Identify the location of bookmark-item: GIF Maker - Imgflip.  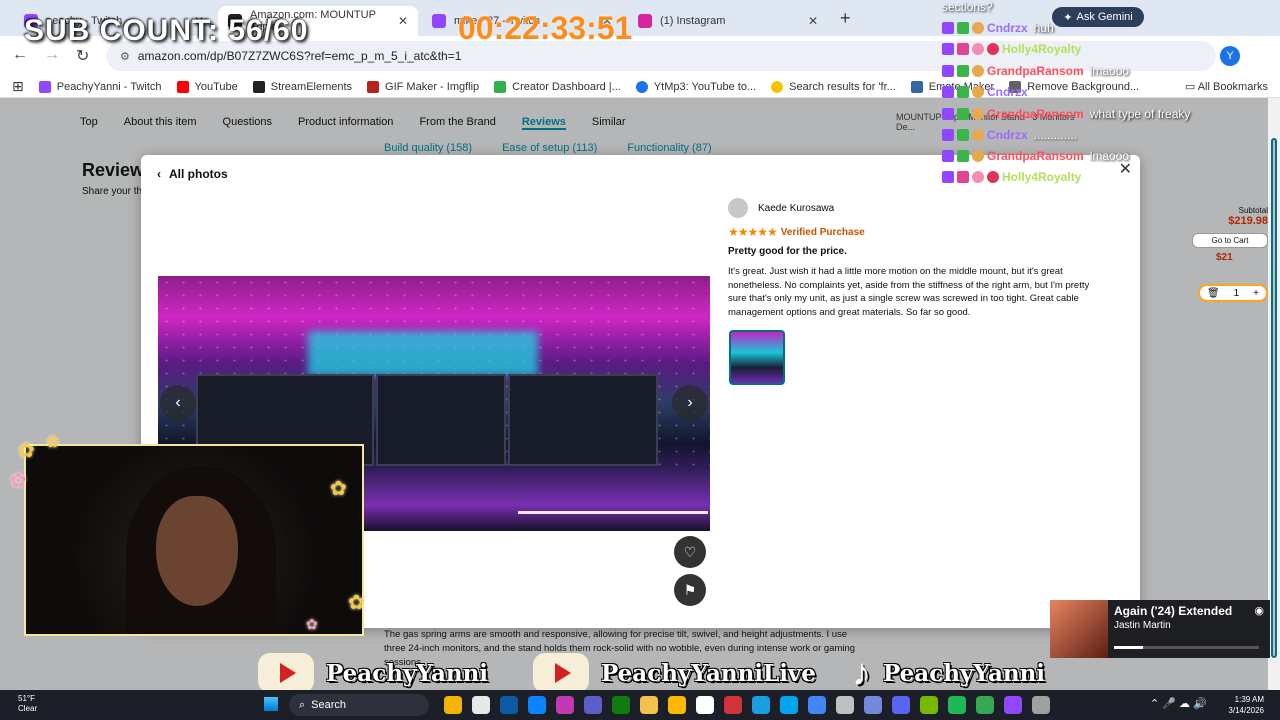
(423, 86).